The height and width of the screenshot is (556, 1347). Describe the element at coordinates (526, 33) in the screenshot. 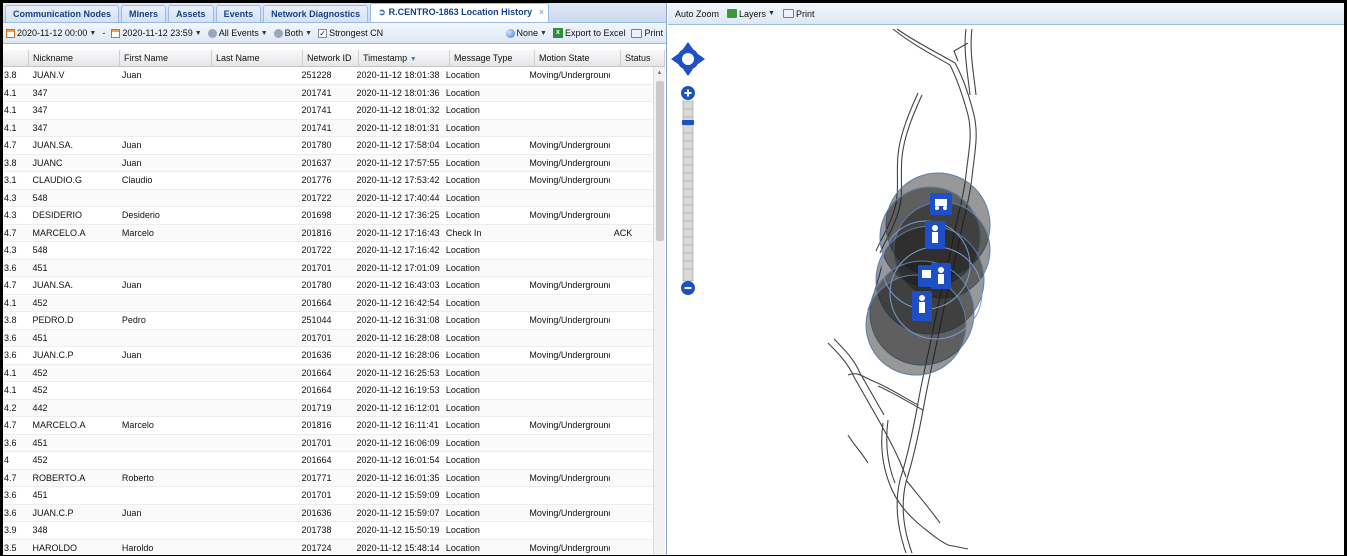

I see `none-dropdown: None ▼` at that location.